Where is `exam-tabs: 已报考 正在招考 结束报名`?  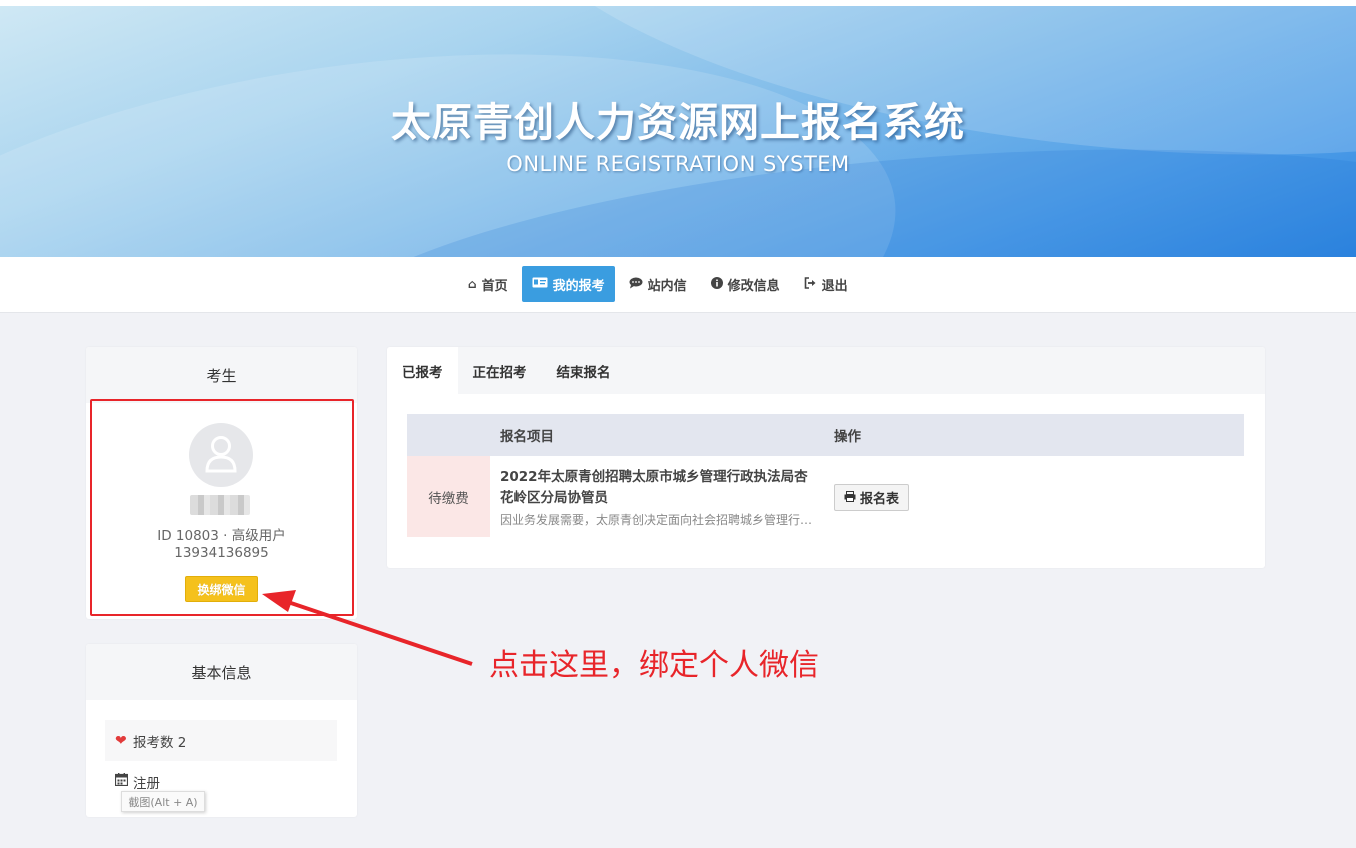 exam-tabs: 已报考 正在招考 结束报名 is located at coordinates (826, 370).